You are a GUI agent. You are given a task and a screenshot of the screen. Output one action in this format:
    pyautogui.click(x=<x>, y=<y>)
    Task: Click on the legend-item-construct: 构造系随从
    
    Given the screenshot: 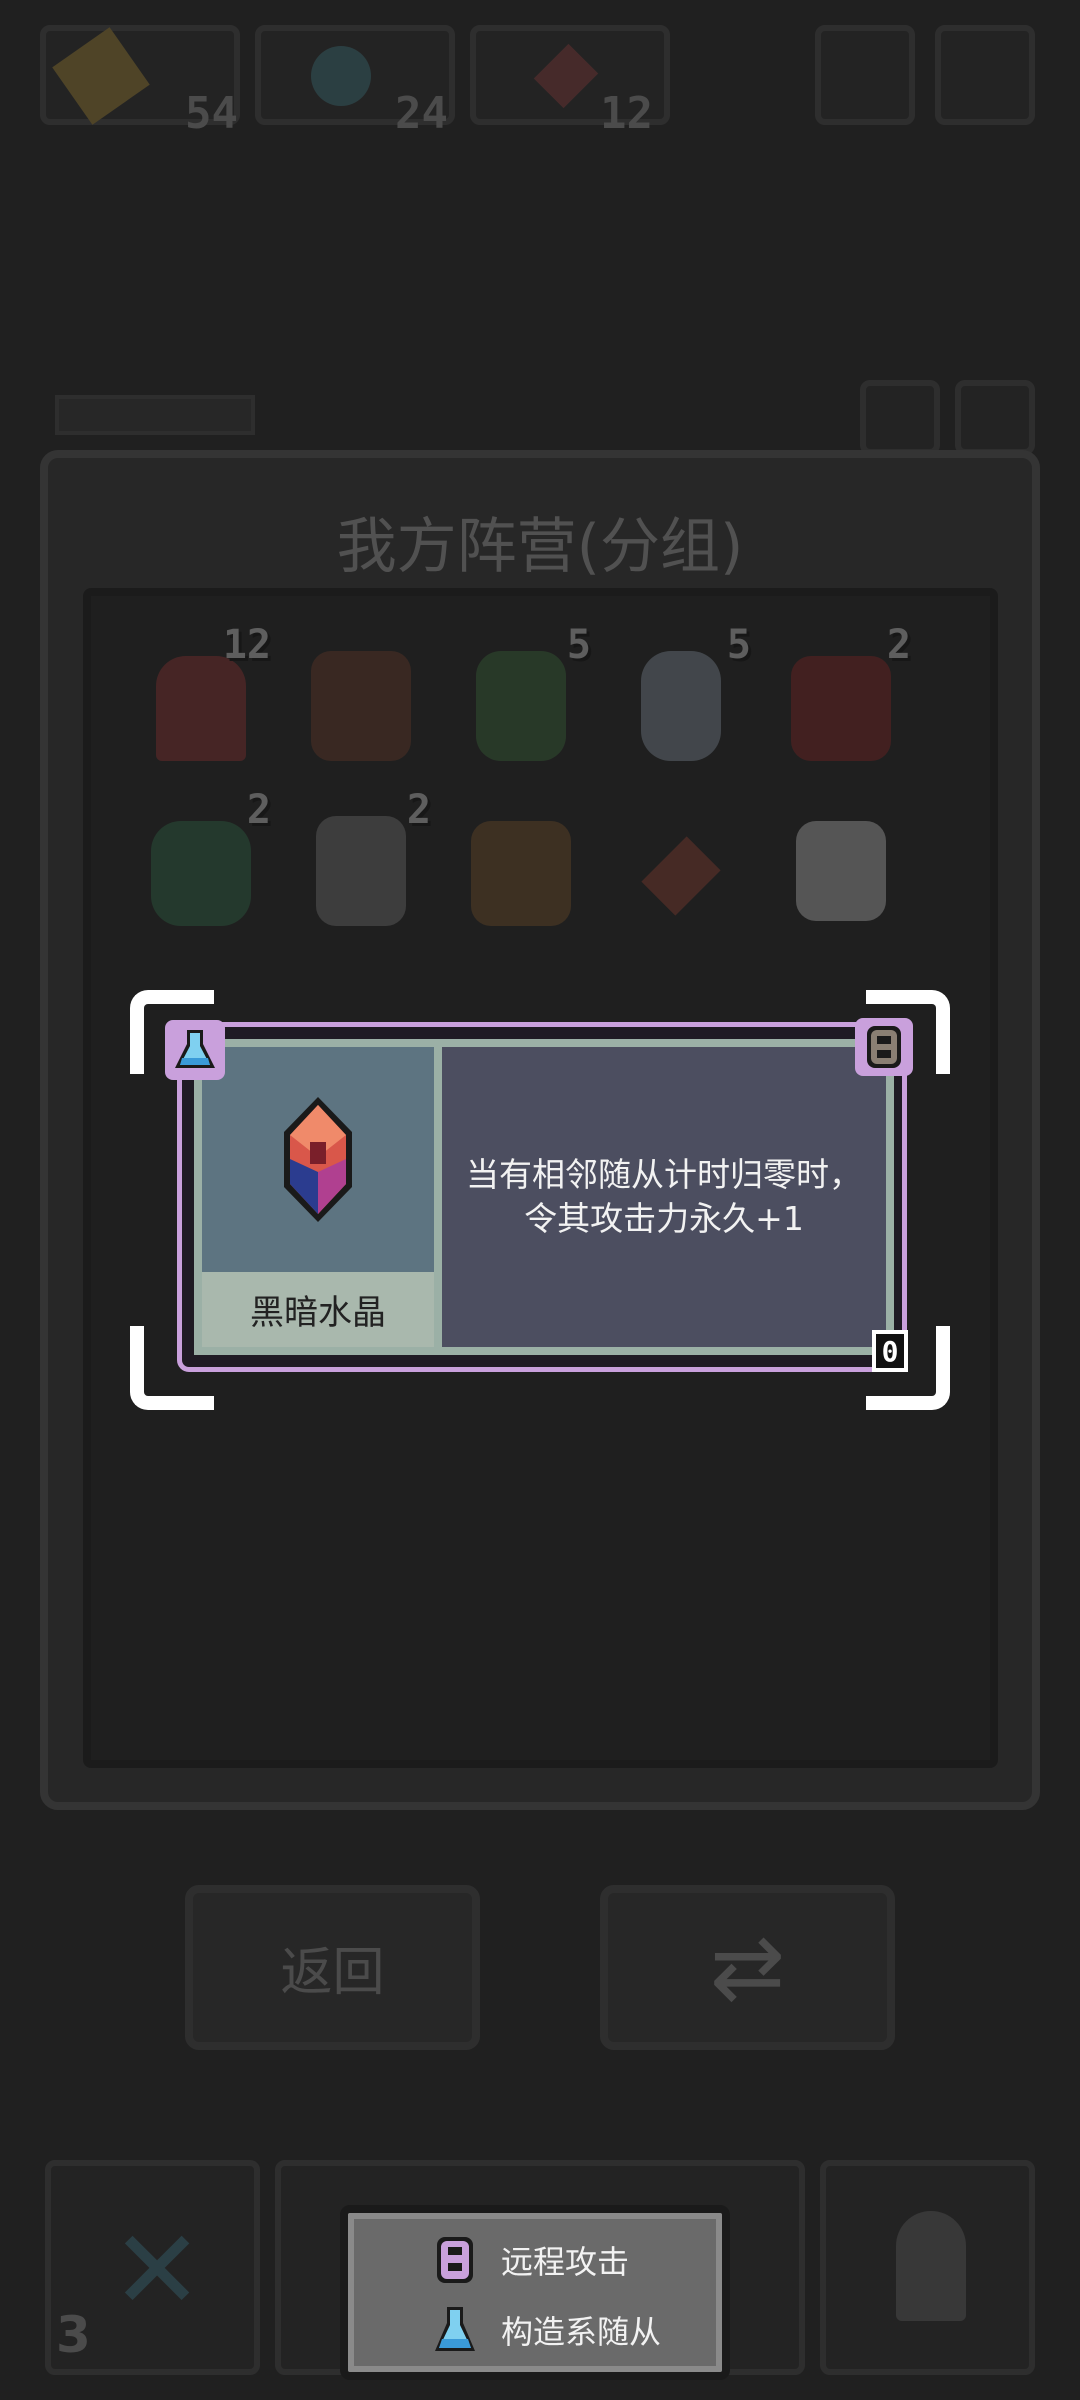 What is the action you would take?
    pyautogui.click(x=577, y=2330)
    